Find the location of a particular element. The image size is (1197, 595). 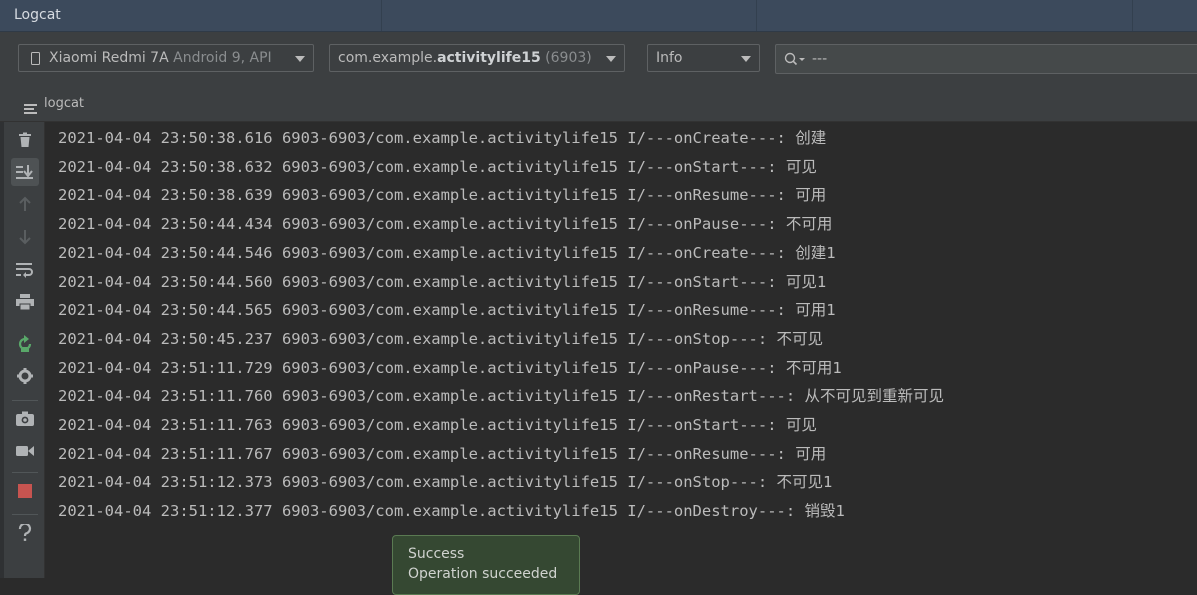

arrow-down-icon is located at coordinates (25, 237).